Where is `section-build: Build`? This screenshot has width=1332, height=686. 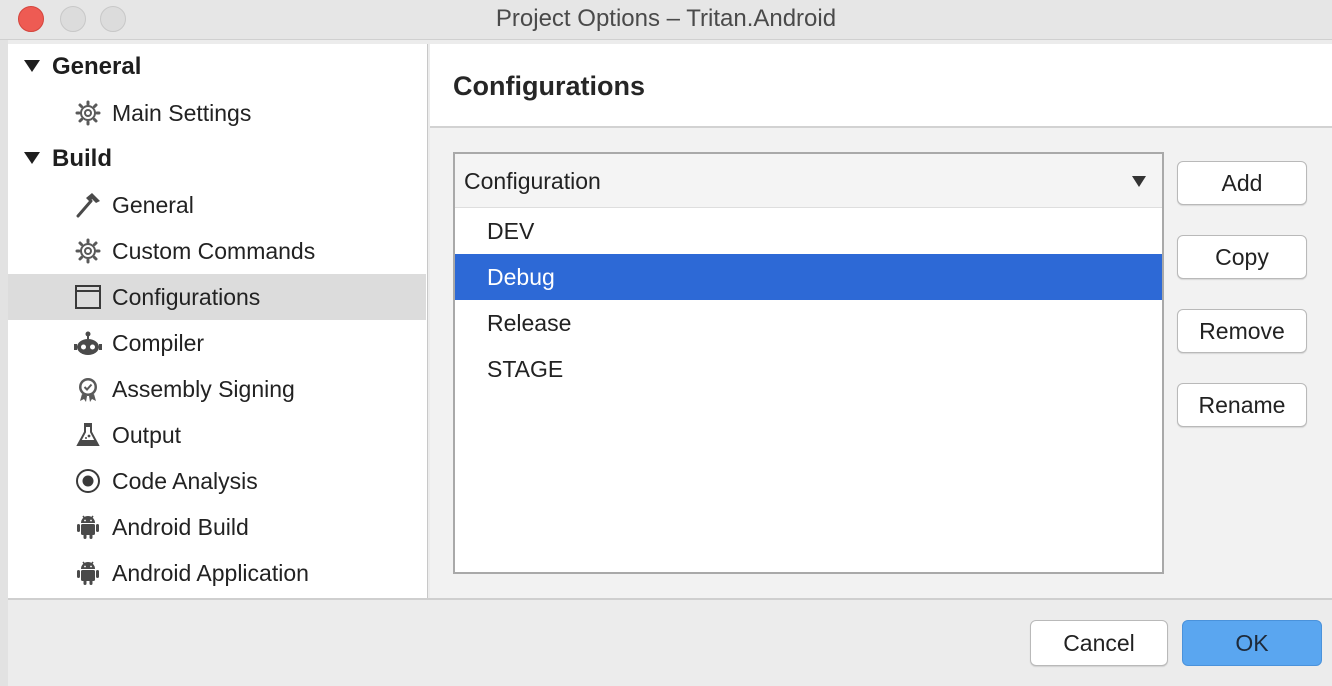 section-build: Build is located at coordinates (217, 159).